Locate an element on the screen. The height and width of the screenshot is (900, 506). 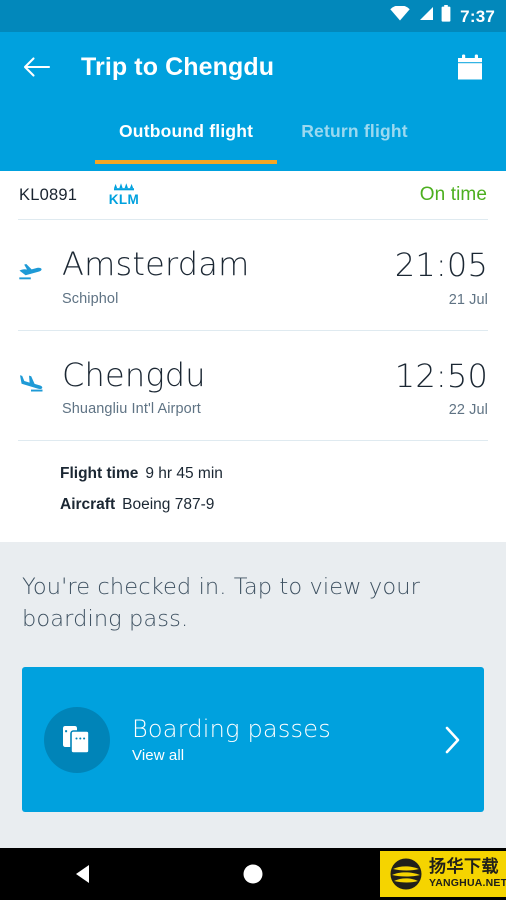
klm-logo: KLM is located at coordinates (124, 195).